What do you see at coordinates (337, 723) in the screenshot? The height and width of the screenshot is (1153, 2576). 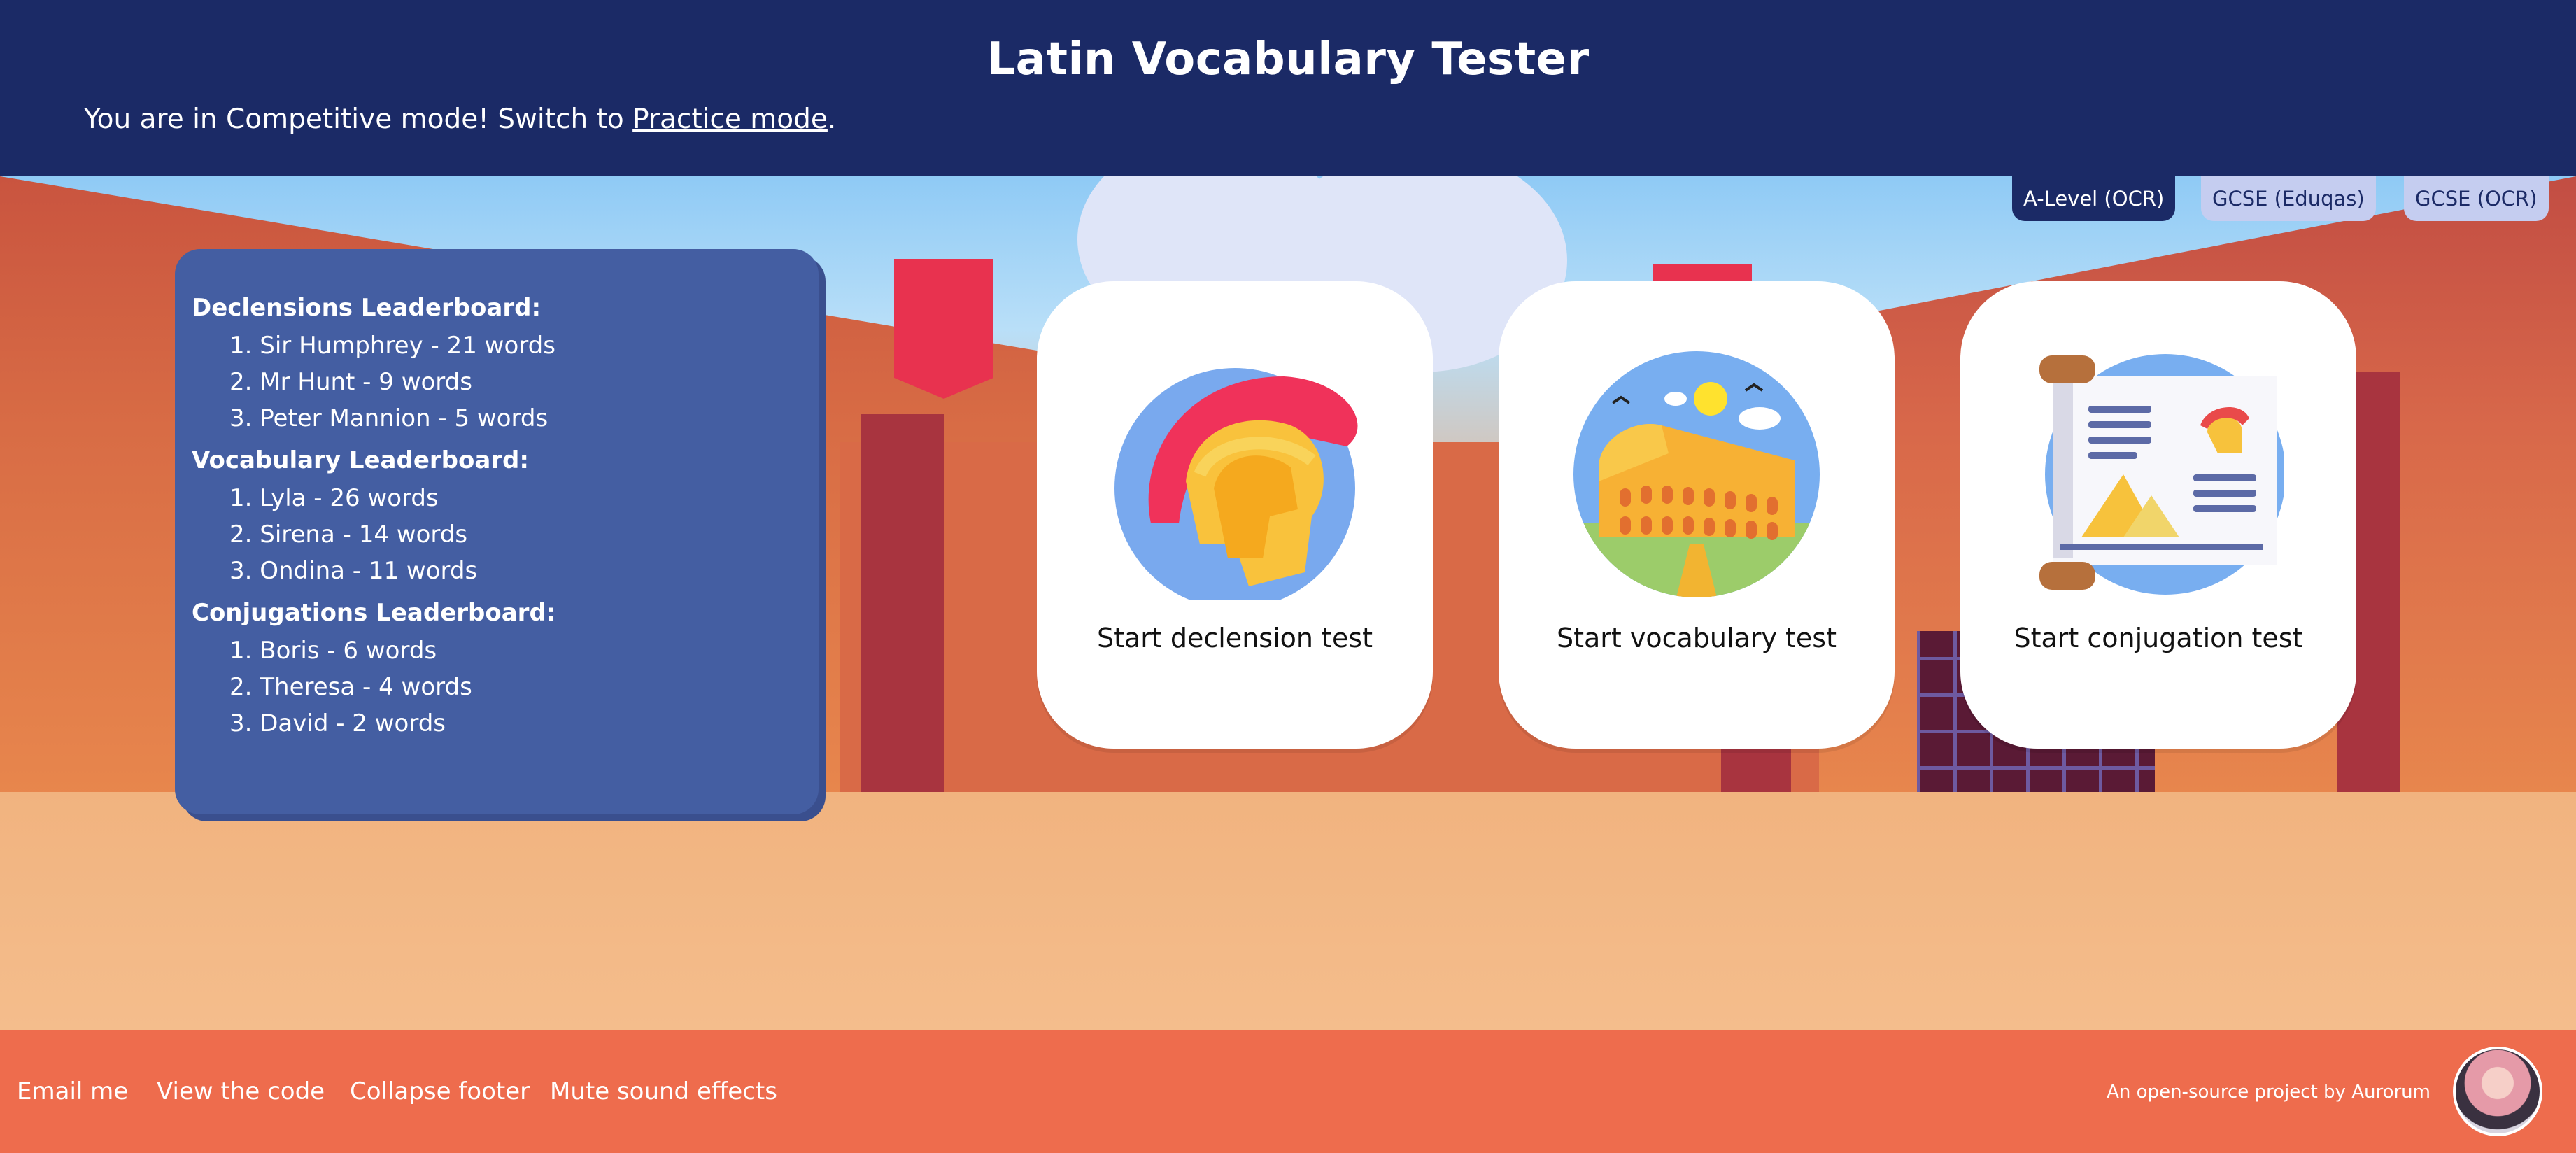 I see `leaderboard-entry: 3. David - 2 words` at bounding box center [337, 723].